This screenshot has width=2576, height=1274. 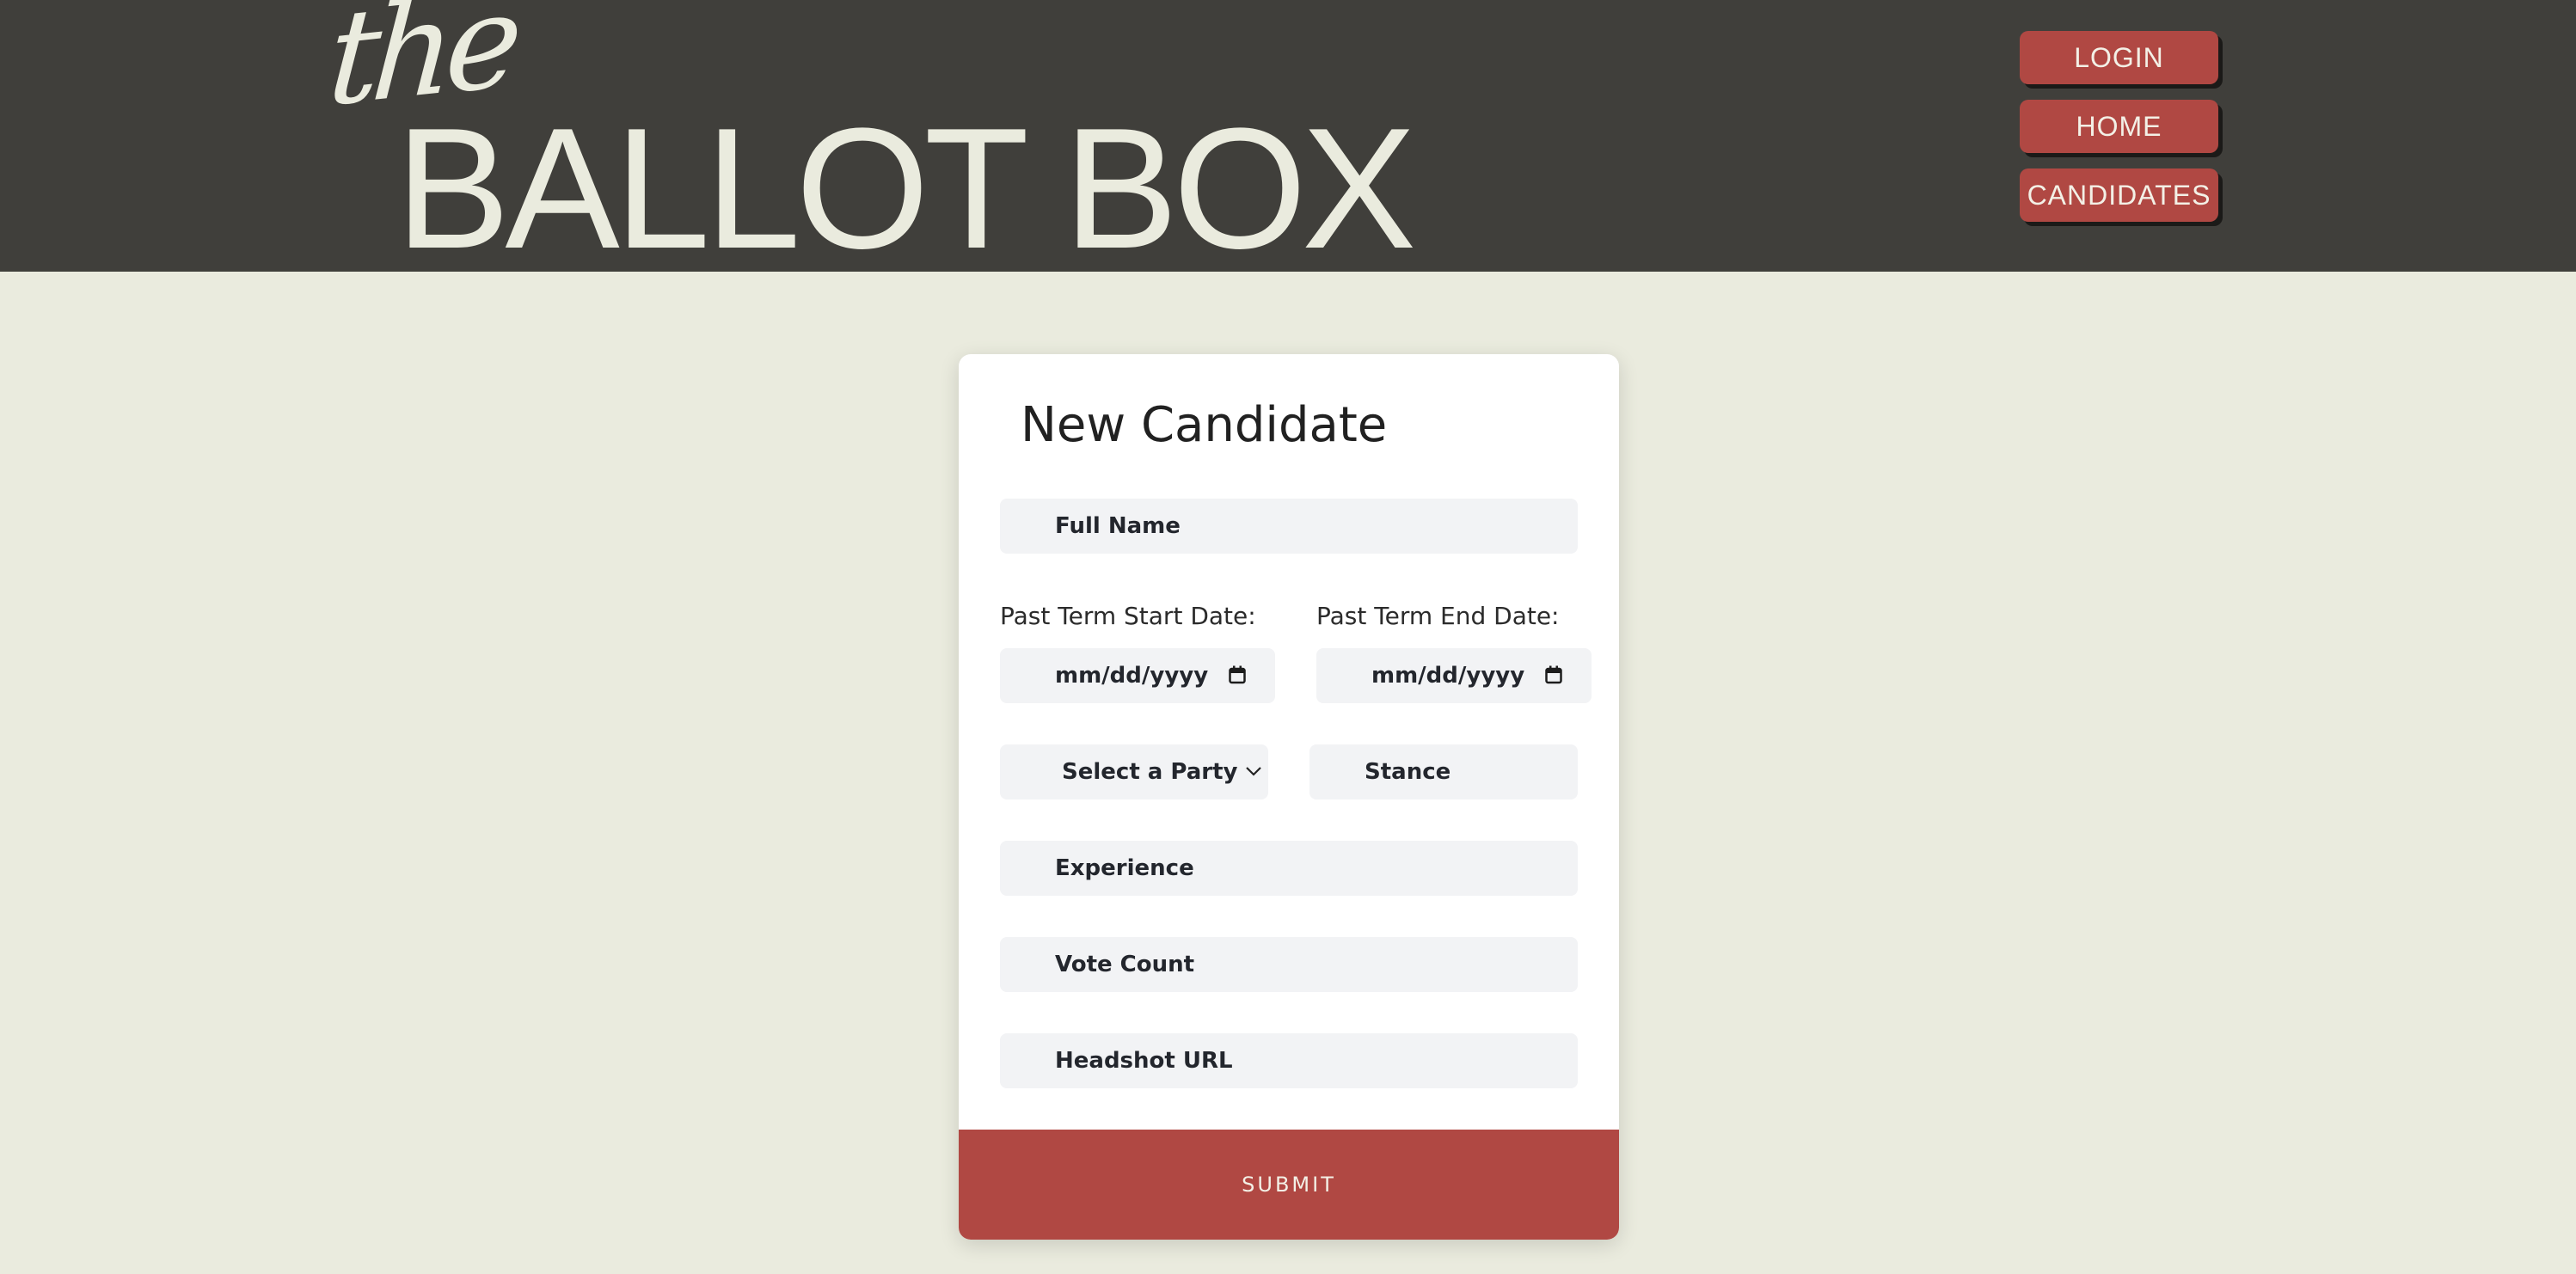 What do you see at coordinates (1448, 676) in the screenshot?
I see `end-date-value: mm/dd/yyyy` at bounding box center [1448, 676].